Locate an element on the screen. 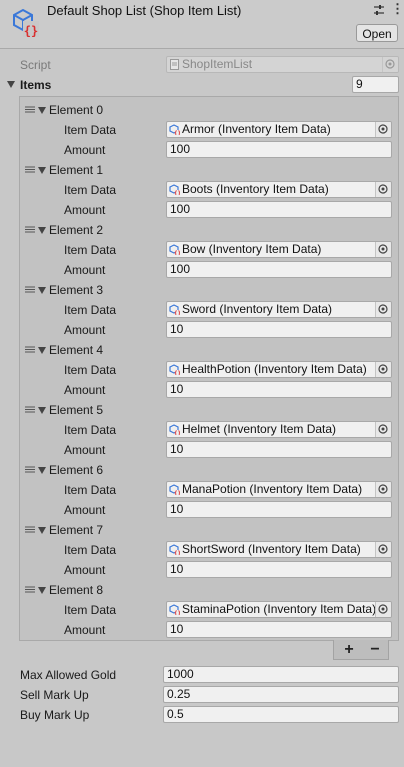 The width and height of the screenshot is (404, 767). buy-markup-label: Buy Mark Up is located at coordinates (55, 715).